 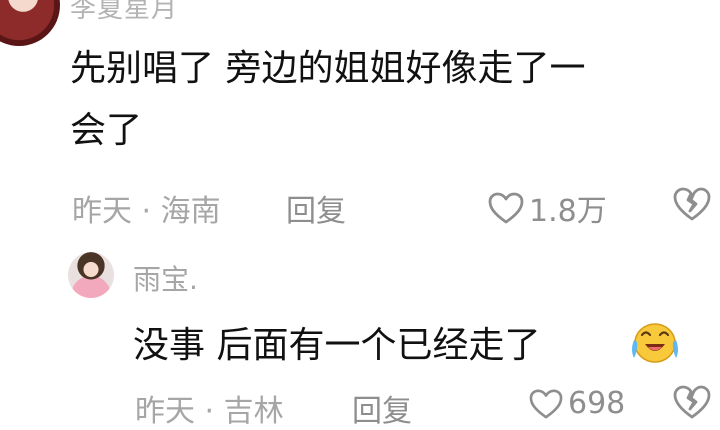 I want to click on like-button: 1.8万, so click(x=547, y=208).